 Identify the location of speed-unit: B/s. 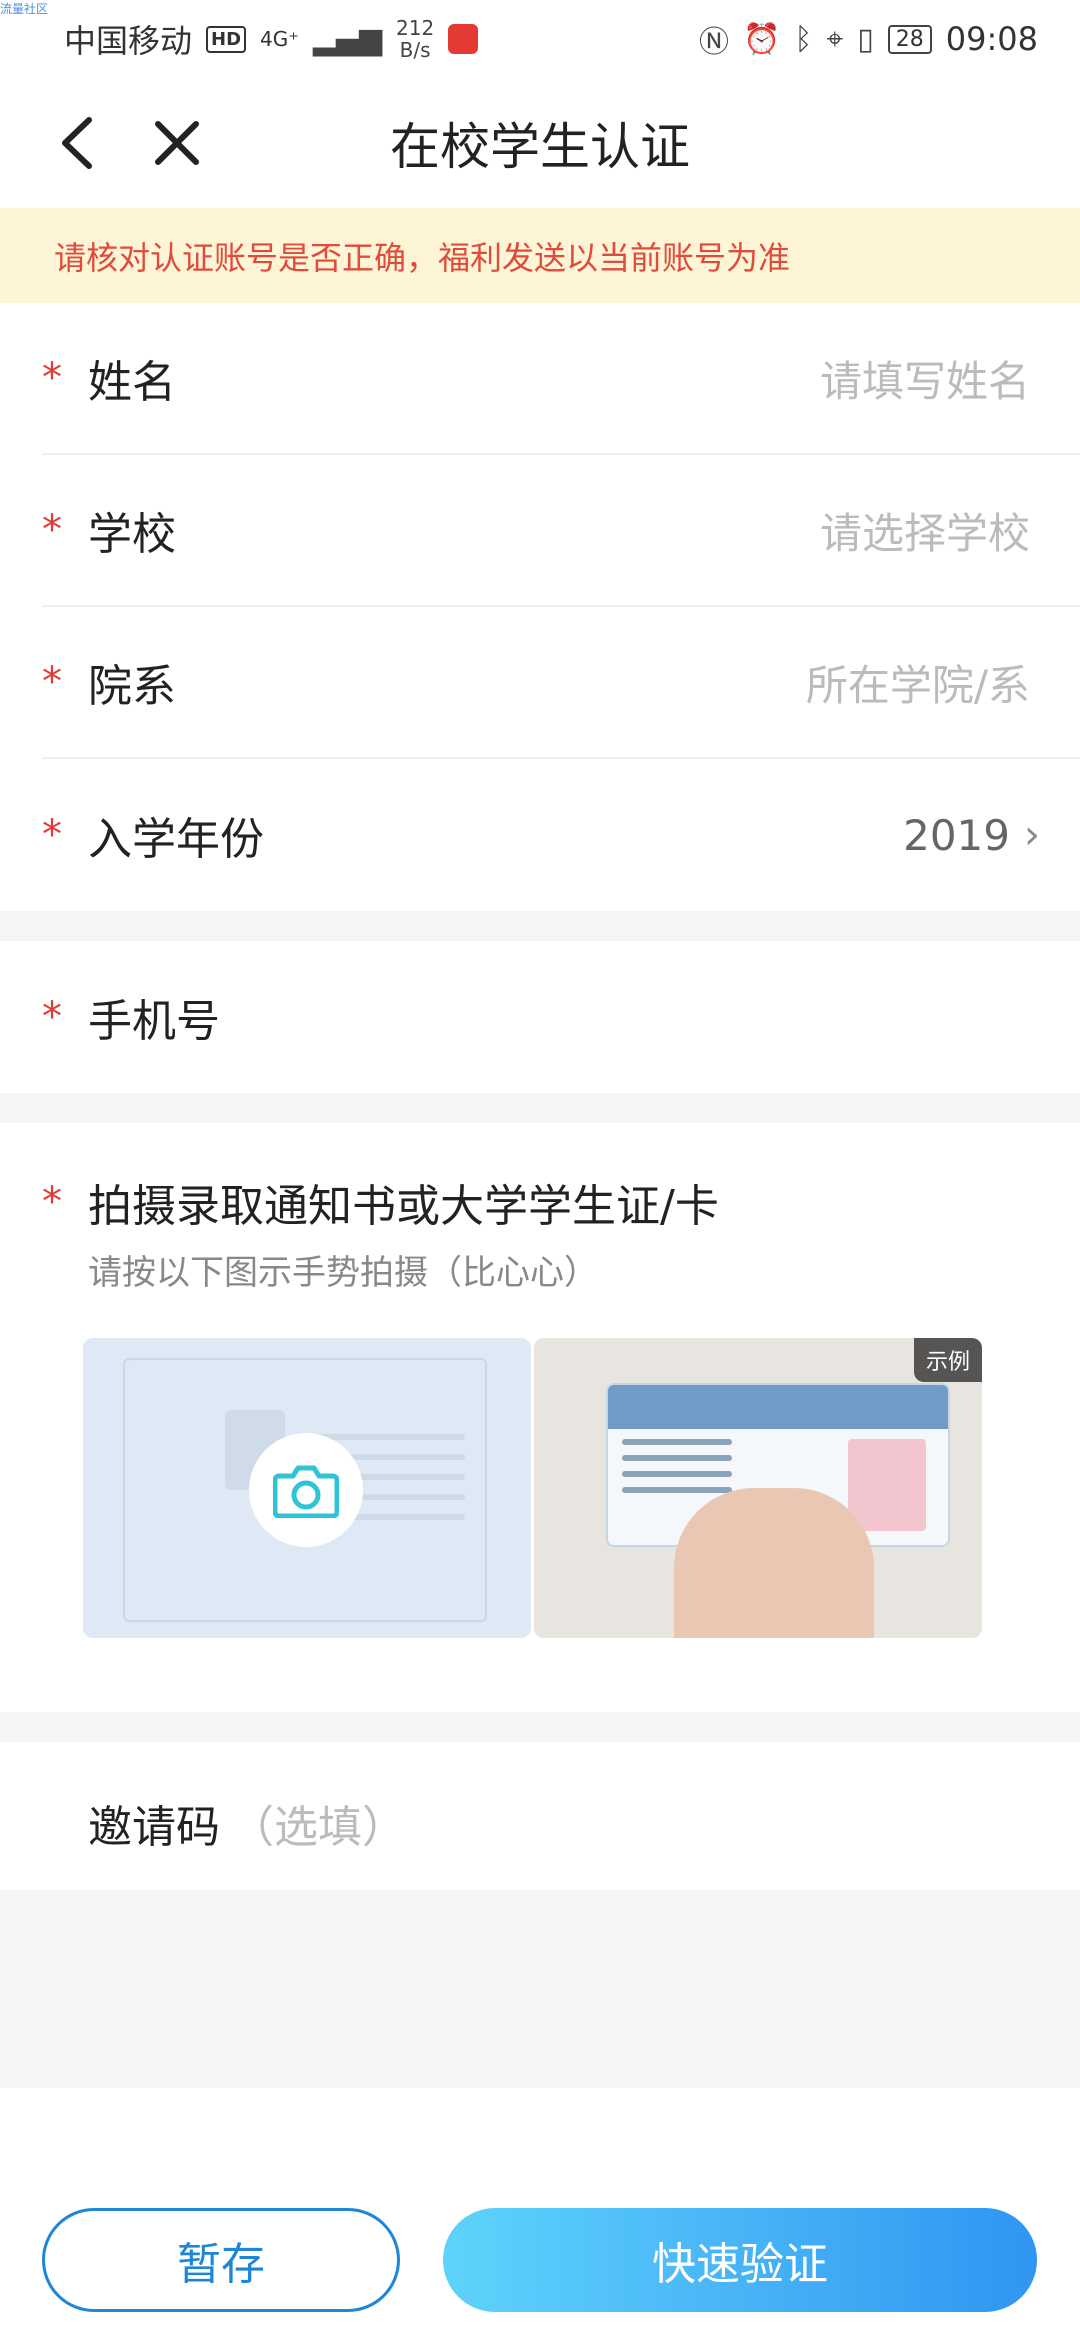
(415, 50).